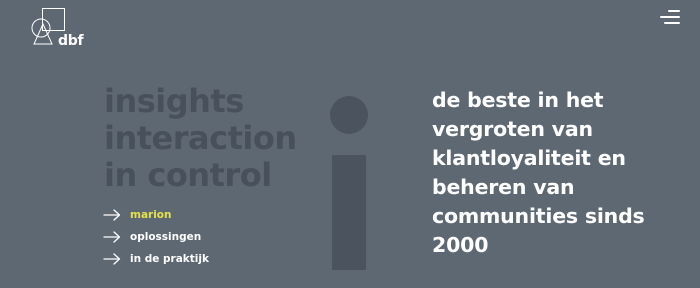  I want to click on nav-item-label: oplossingen, so click(166, 237).